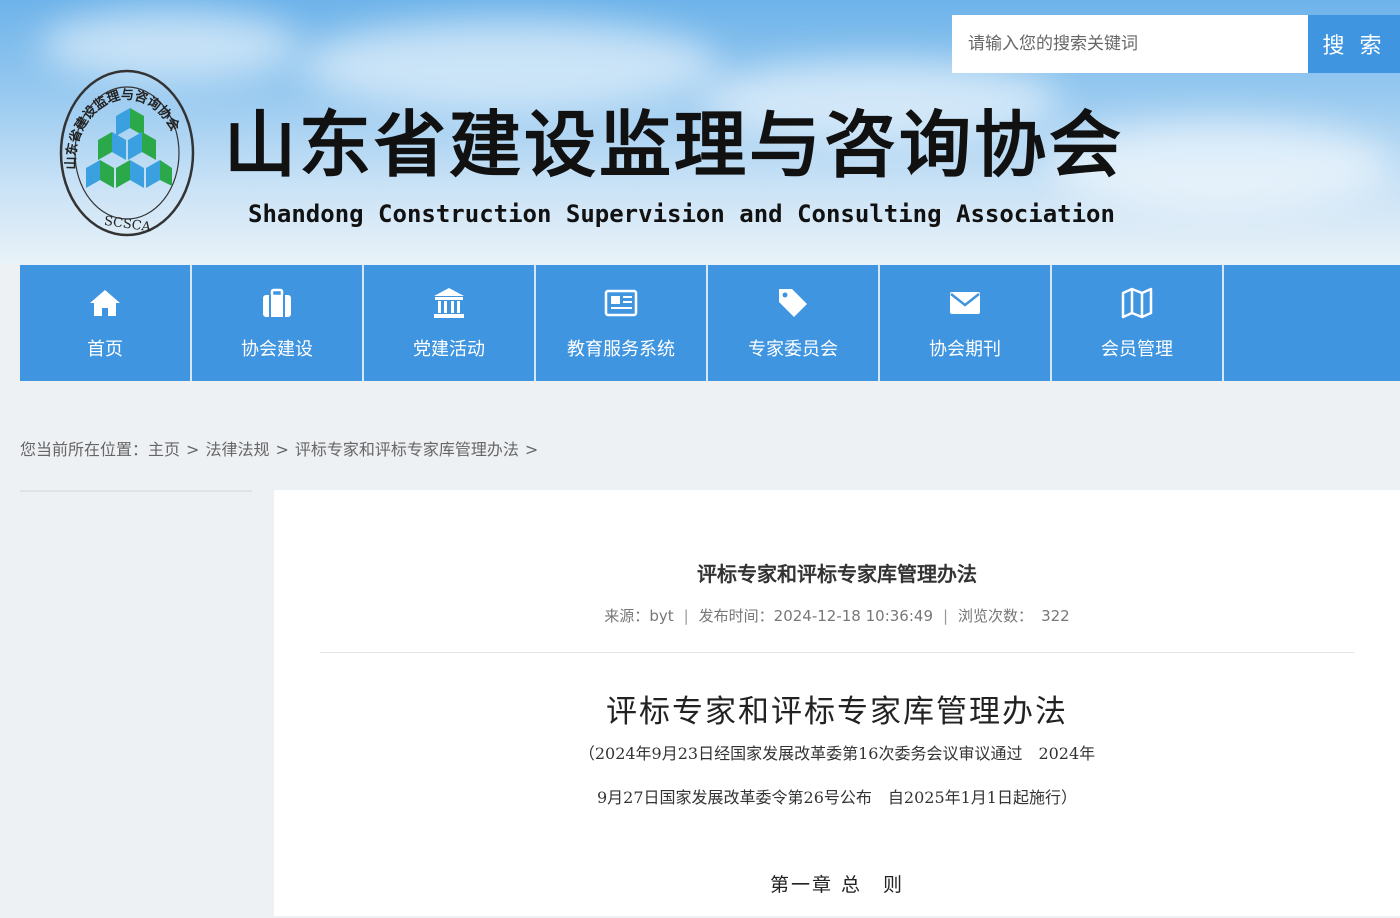 The width and height of the screenshot is (1400, 918). Describe the element at coordinates (449, 303) in the screenshot. I see `institution-icon` at that location.